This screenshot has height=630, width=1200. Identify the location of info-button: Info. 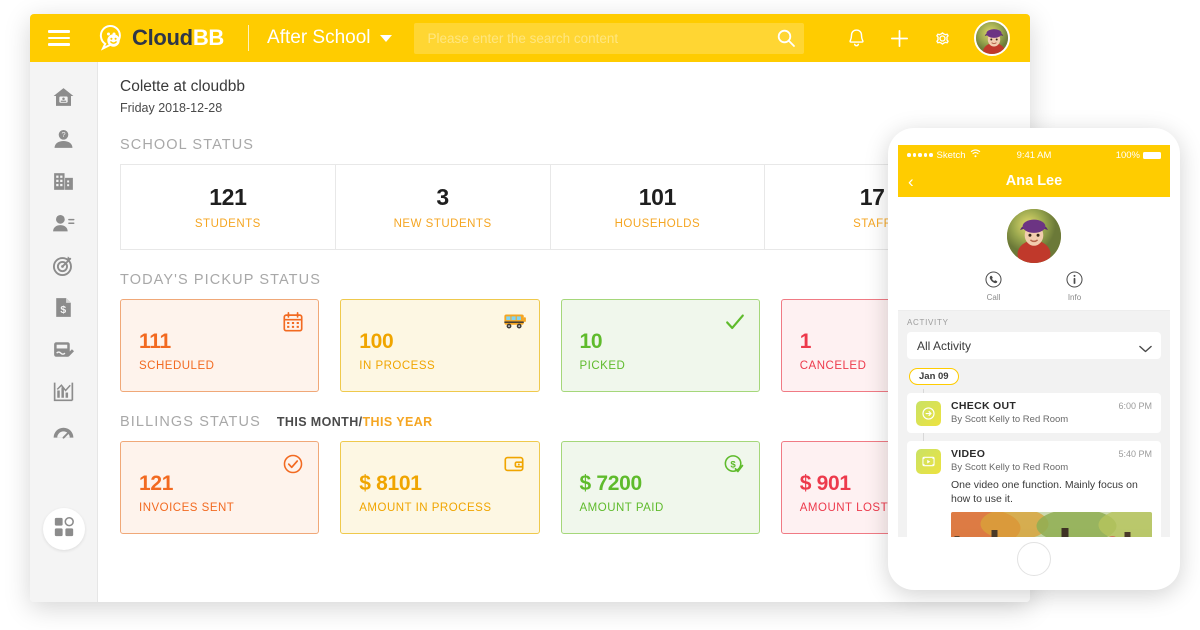
(1074, 286).